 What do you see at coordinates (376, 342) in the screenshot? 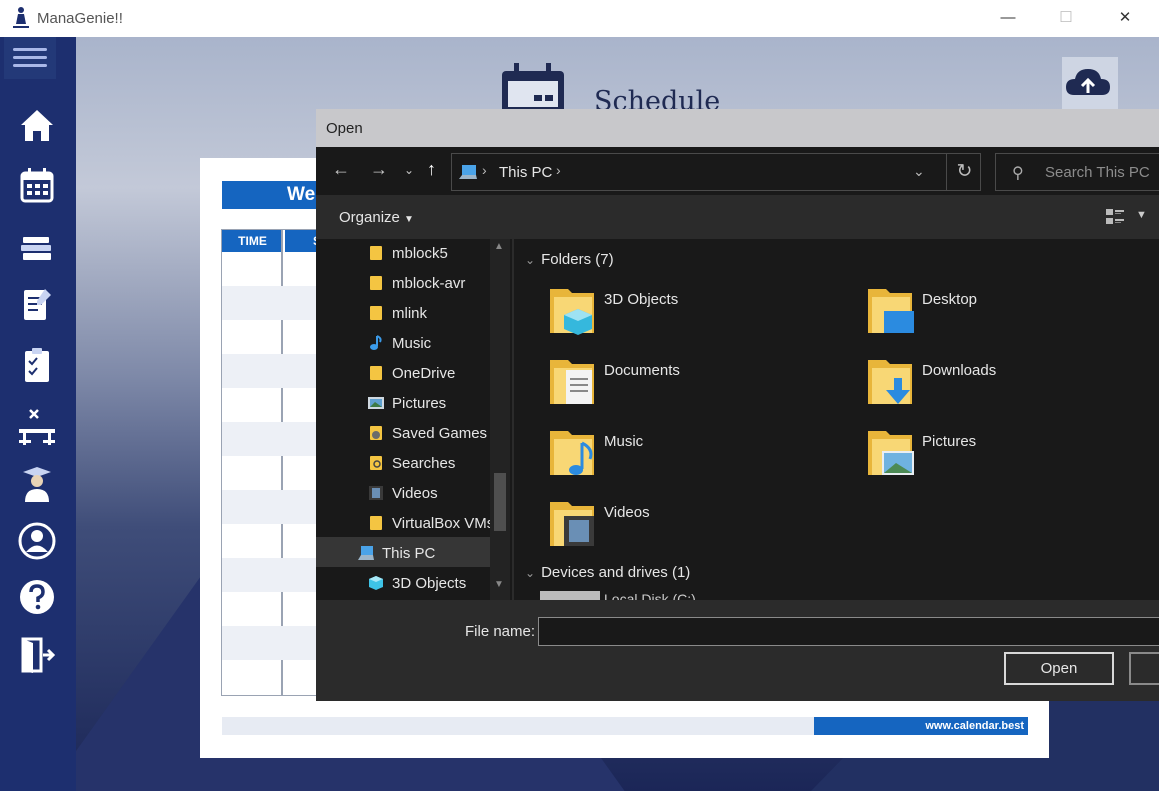
I see `music-note-icon` at bounding box center [376, 342].